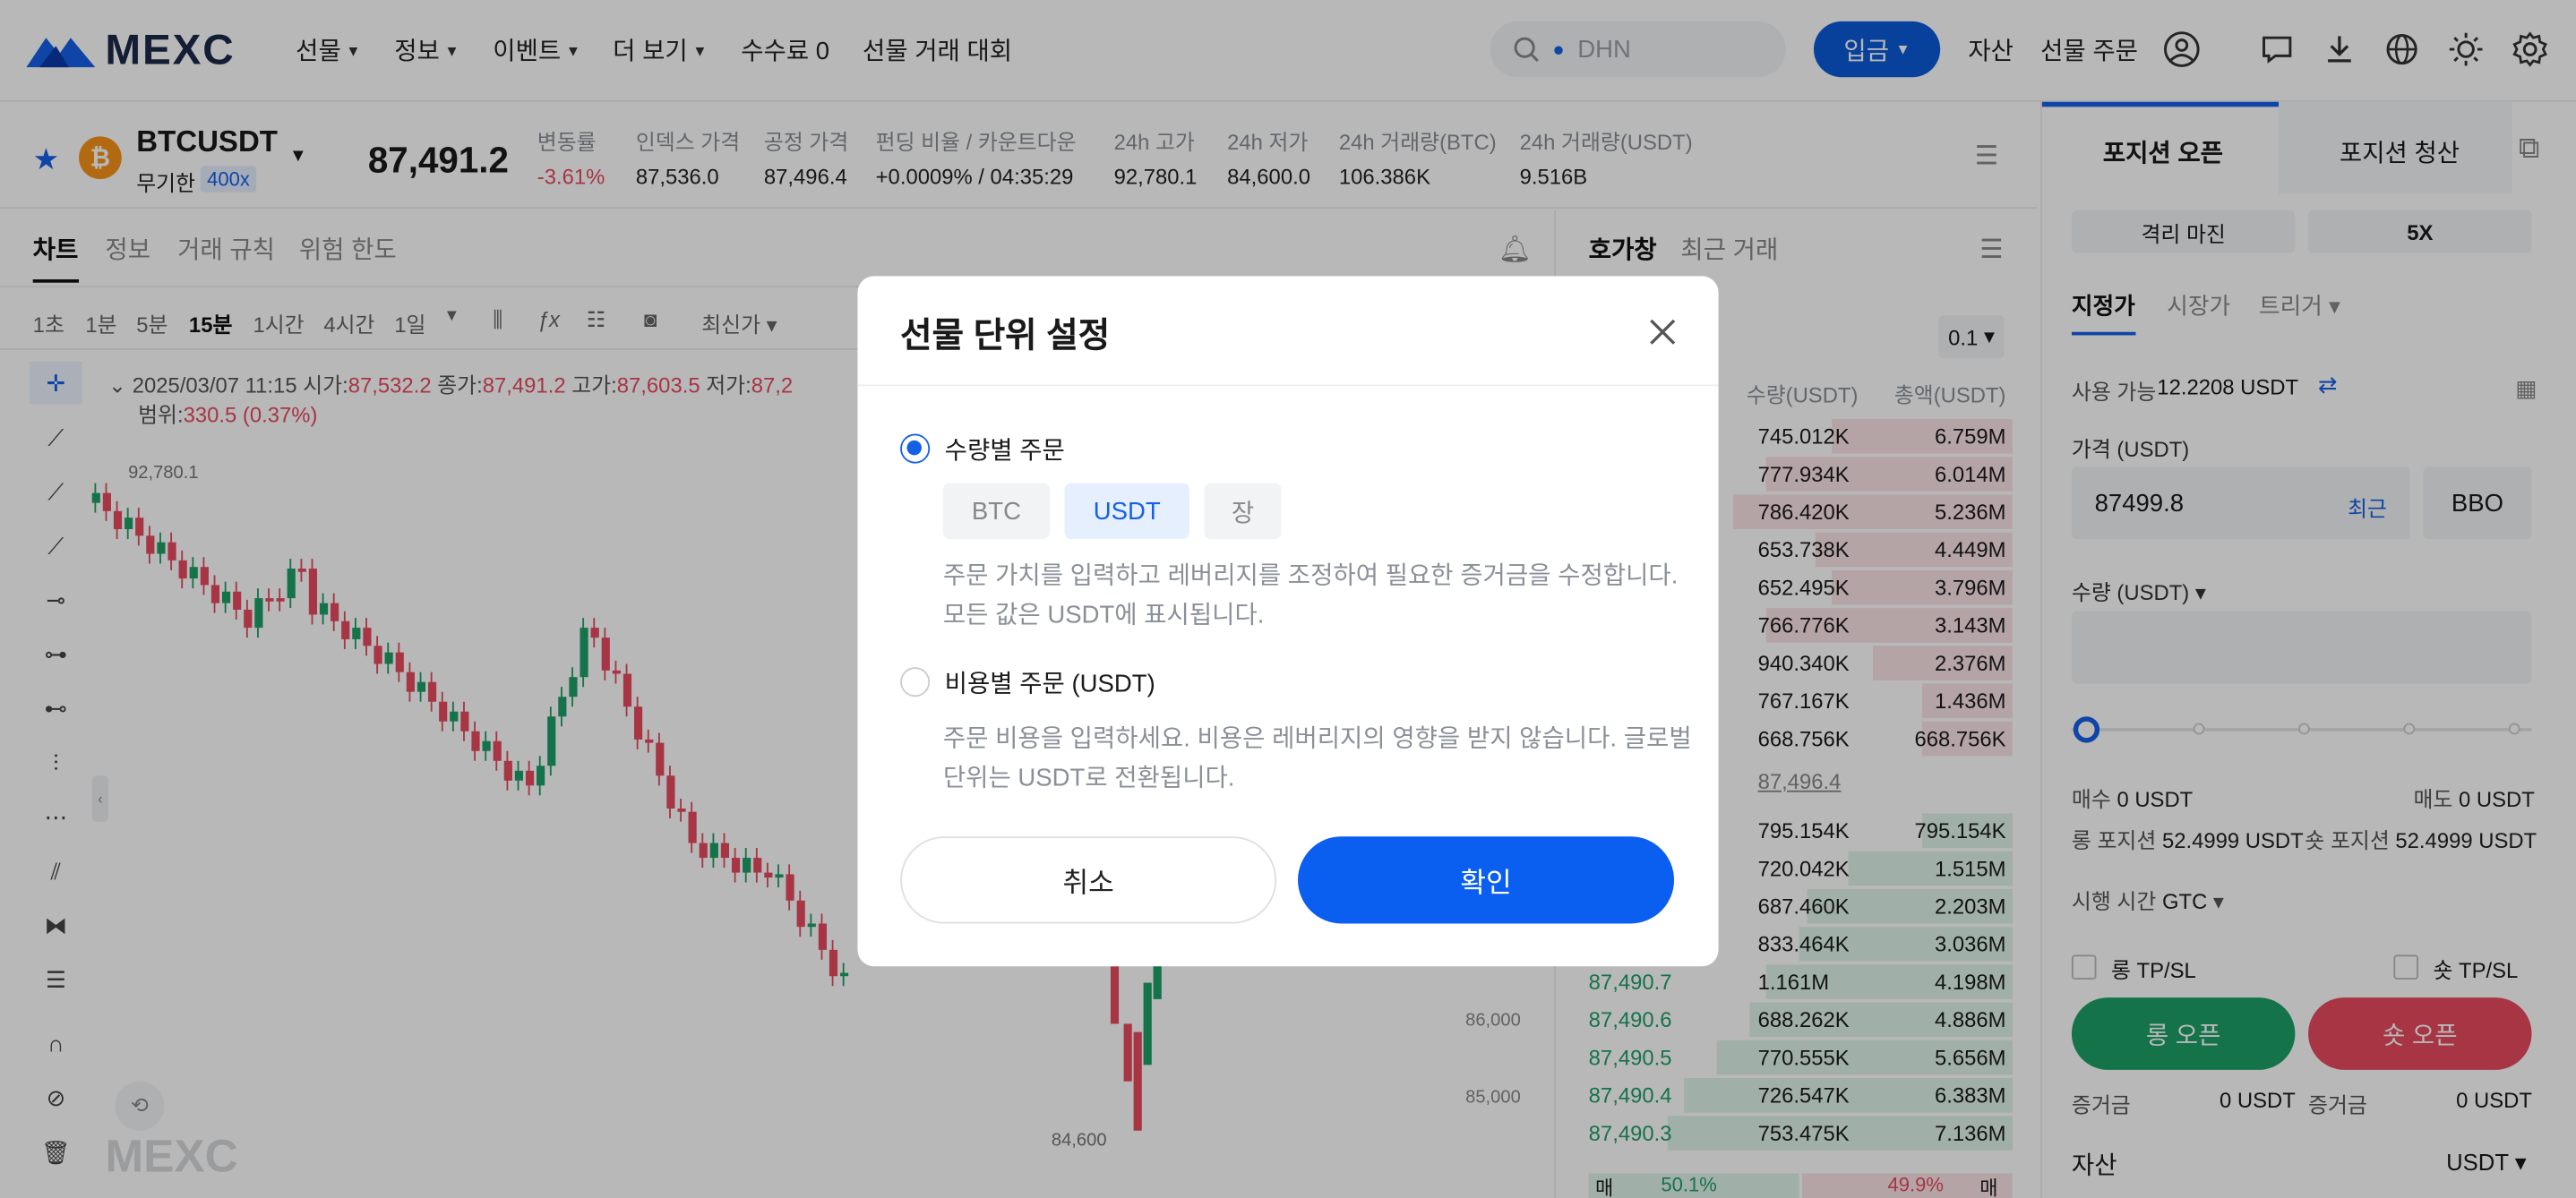 The height and width of the screenshot is (1198, 2576). I want to click on order-by-cost-radio, so click(915, 682).